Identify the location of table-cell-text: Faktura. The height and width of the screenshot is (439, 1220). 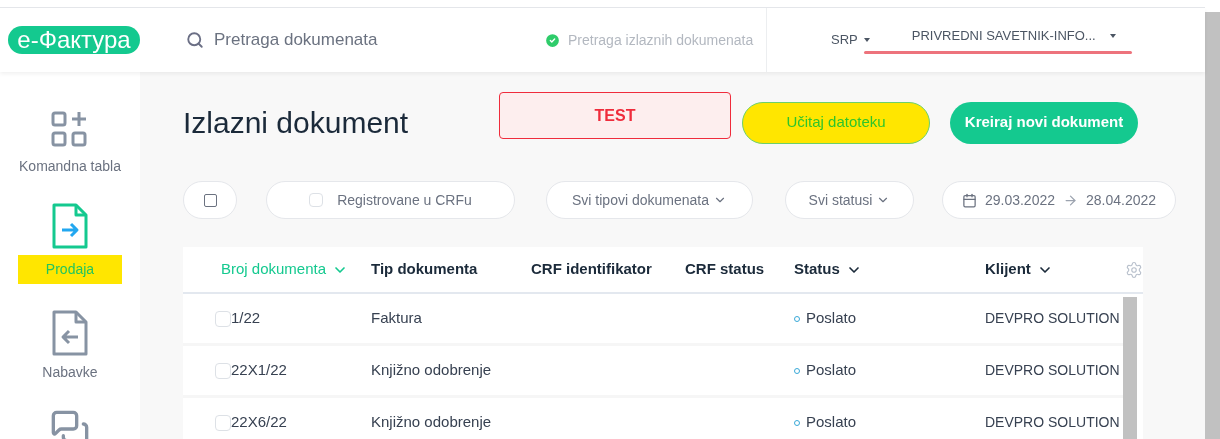
(396, 318).